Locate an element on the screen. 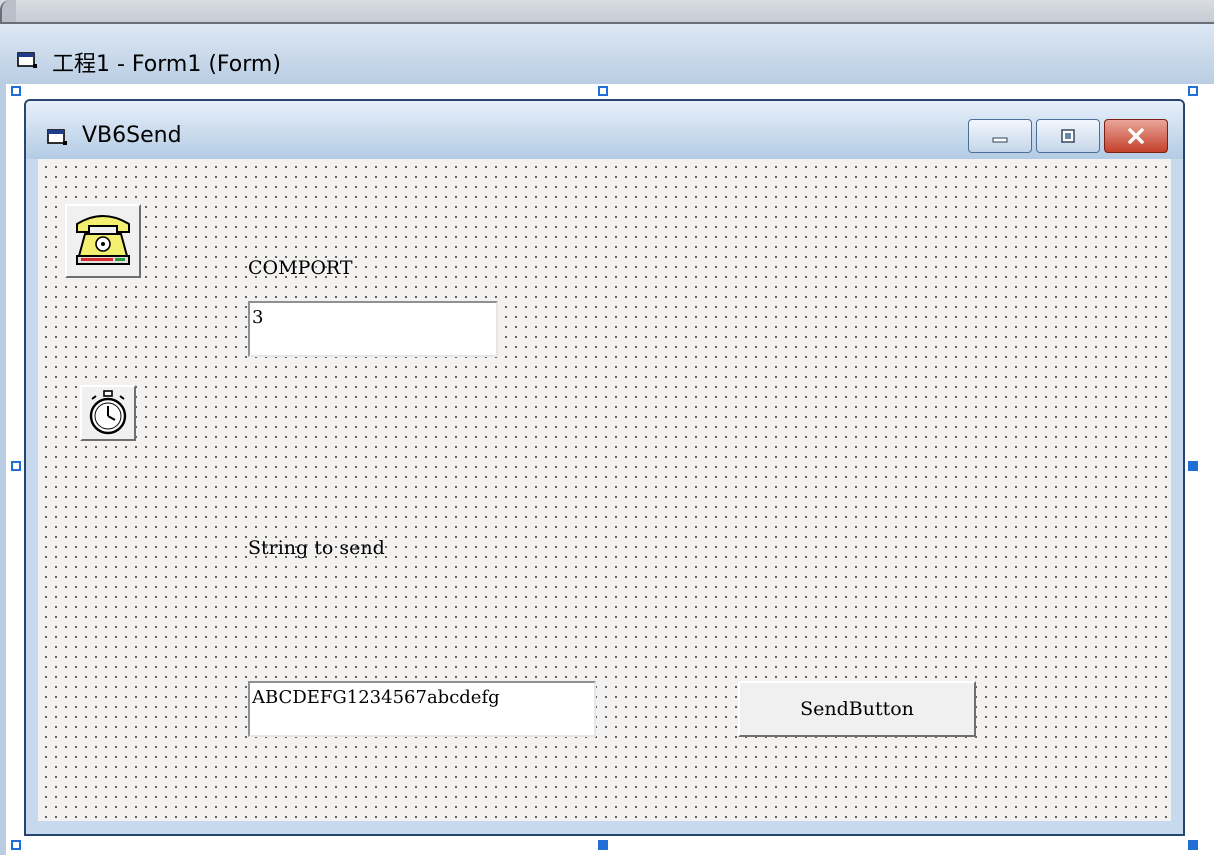 This screenshot has height=855, width=1214. comport-textbox: 3 is located at coordinates (373, 329).